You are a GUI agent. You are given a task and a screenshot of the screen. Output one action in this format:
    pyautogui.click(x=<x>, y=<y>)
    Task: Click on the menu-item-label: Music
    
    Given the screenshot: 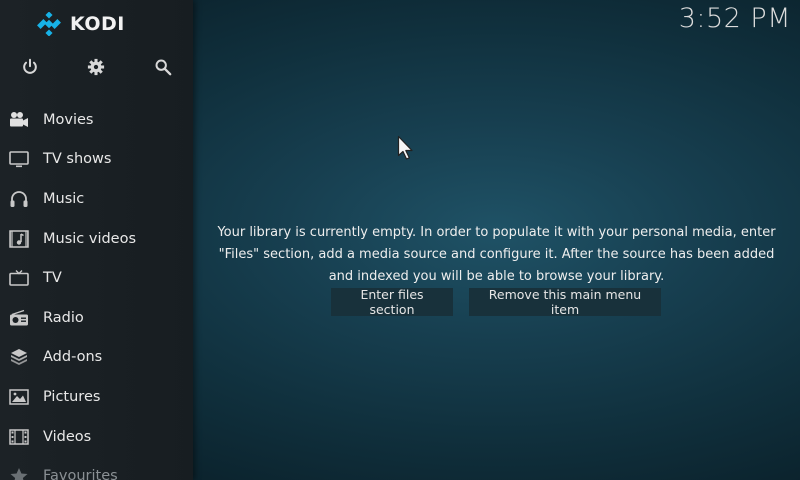 What is the action you would take?
    pyautogui.click(x=64, y=198)
    